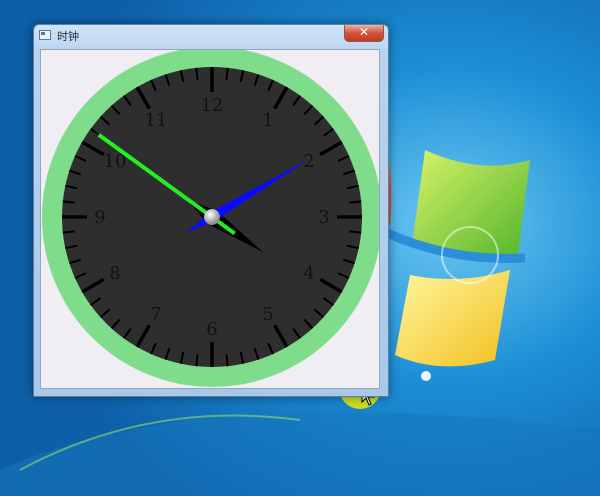  Describe the element at coordinates (211, 329) in the screenshot. I see `numeral-6: 6` at that location.